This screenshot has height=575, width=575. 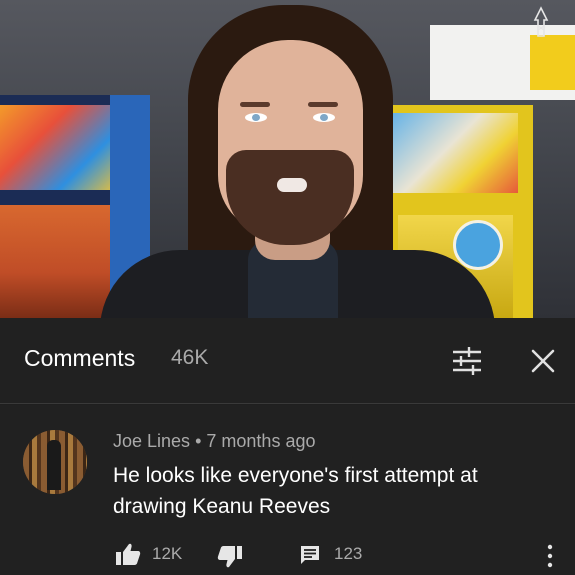 I want to click on avatar, so click(x=55, y=462).